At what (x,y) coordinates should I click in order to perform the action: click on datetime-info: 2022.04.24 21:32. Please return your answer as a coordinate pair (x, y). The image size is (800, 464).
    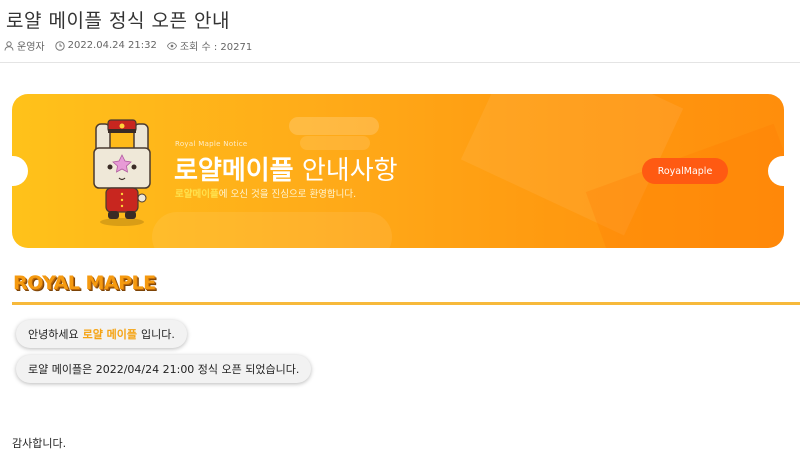
    Looking at the image, I should click on (105, 45).